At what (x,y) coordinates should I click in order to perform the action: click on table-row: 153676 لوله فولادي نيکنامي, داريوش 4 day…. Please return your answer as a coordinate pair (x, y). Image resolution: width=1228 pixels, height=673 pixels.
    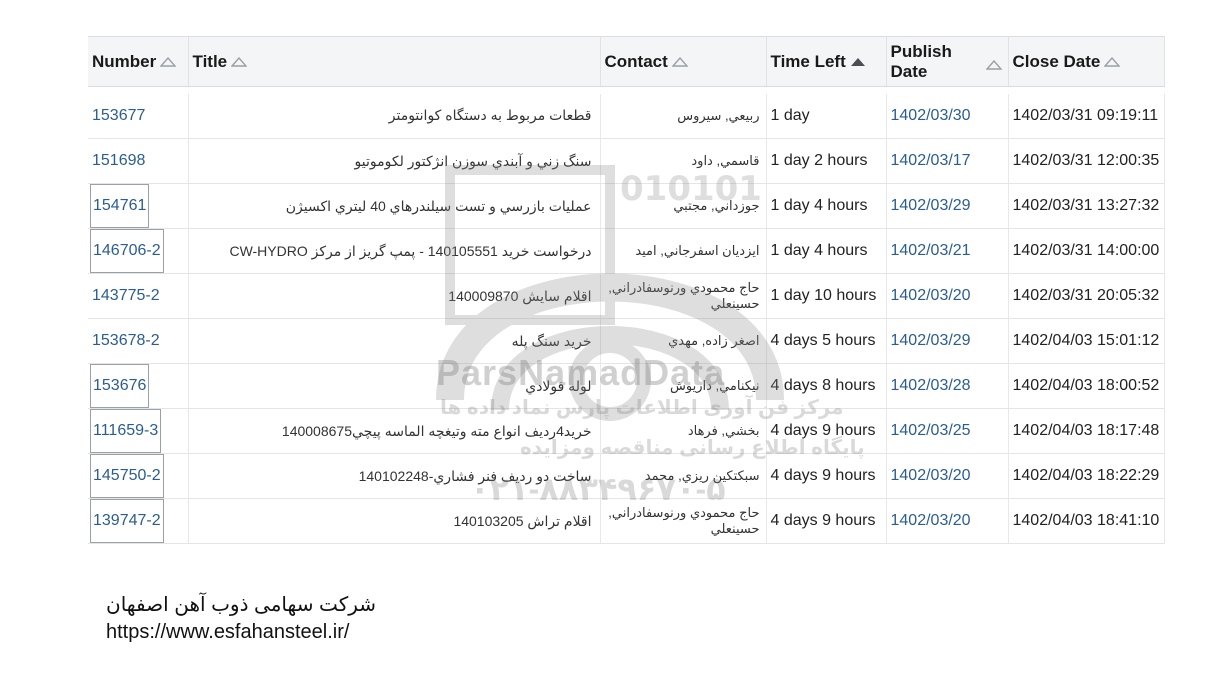
    Looking at the image, I should click on (633, 386).